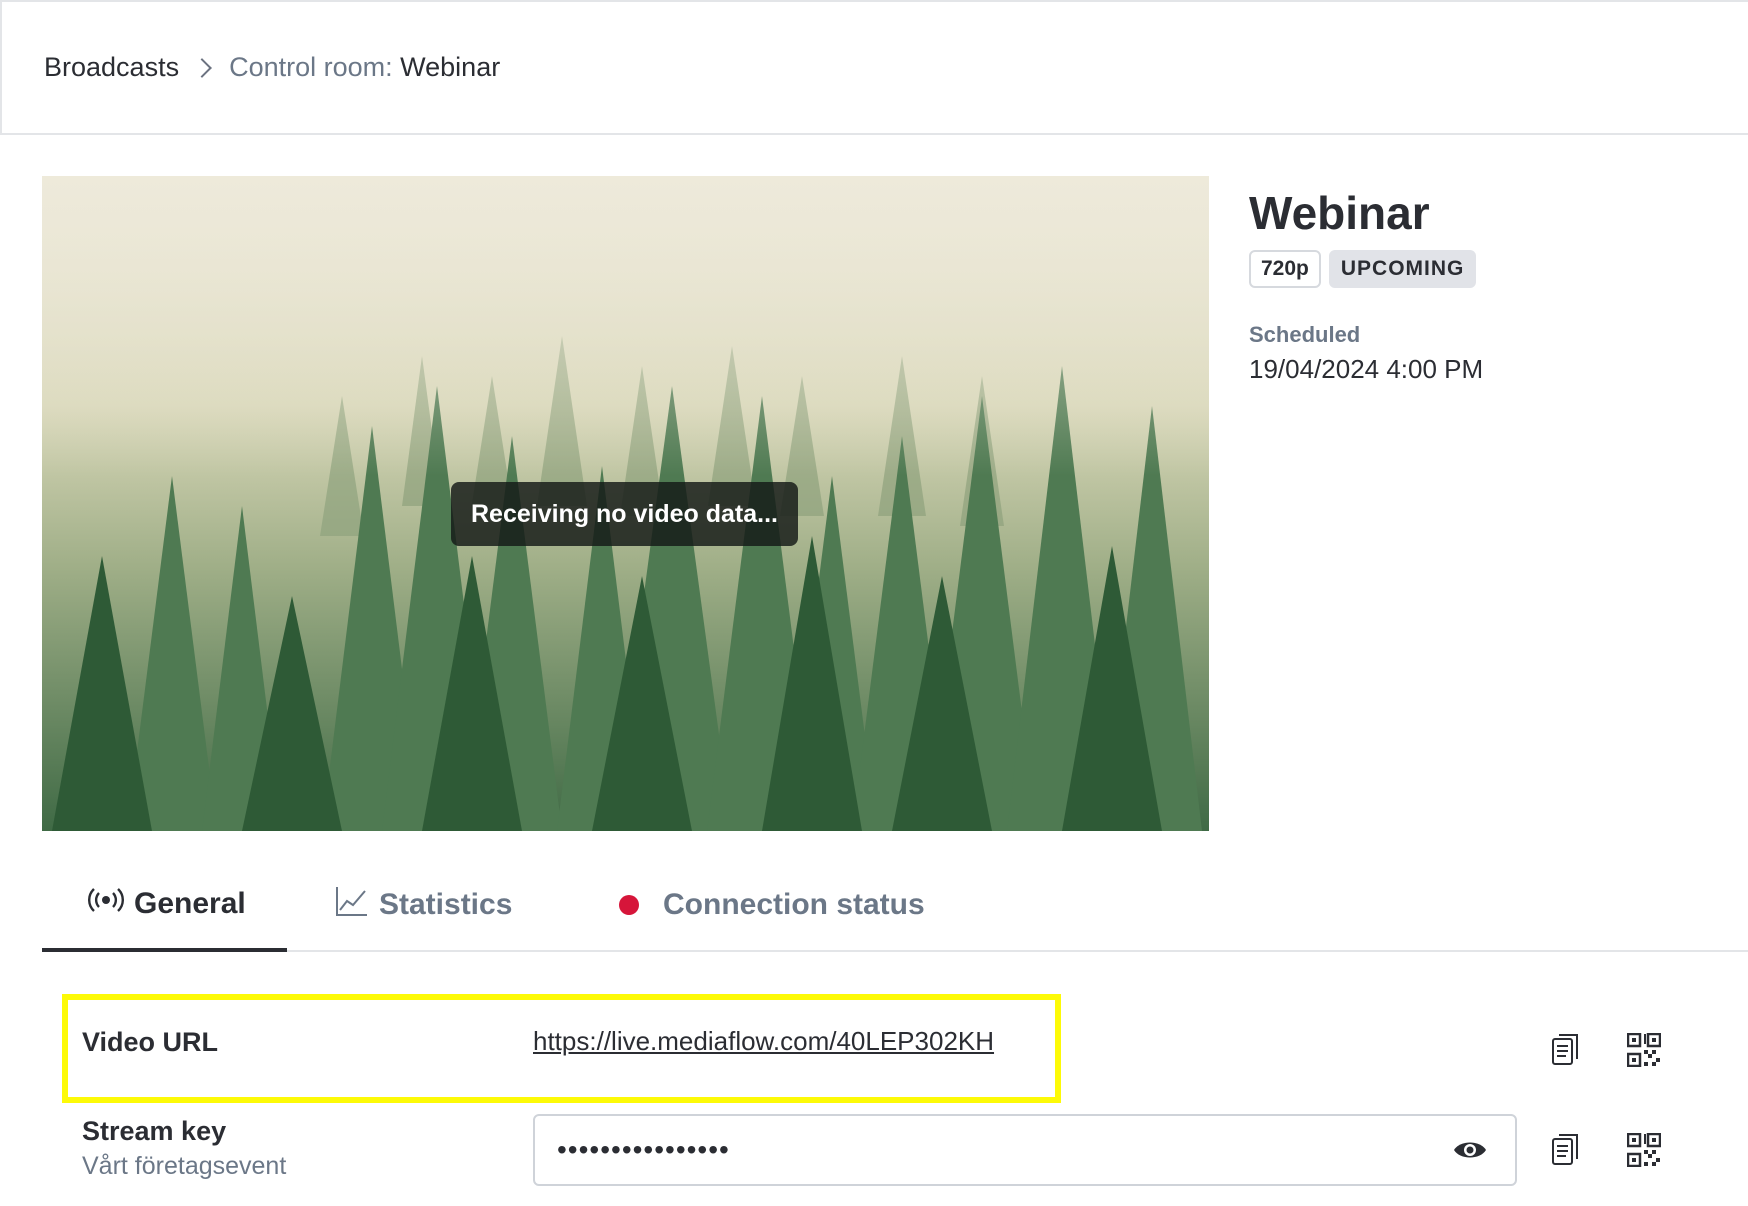  Describe the element at coordinates (794, 904) in the screenshot. I see `tab-connection-status-label: Connection status` at that location.